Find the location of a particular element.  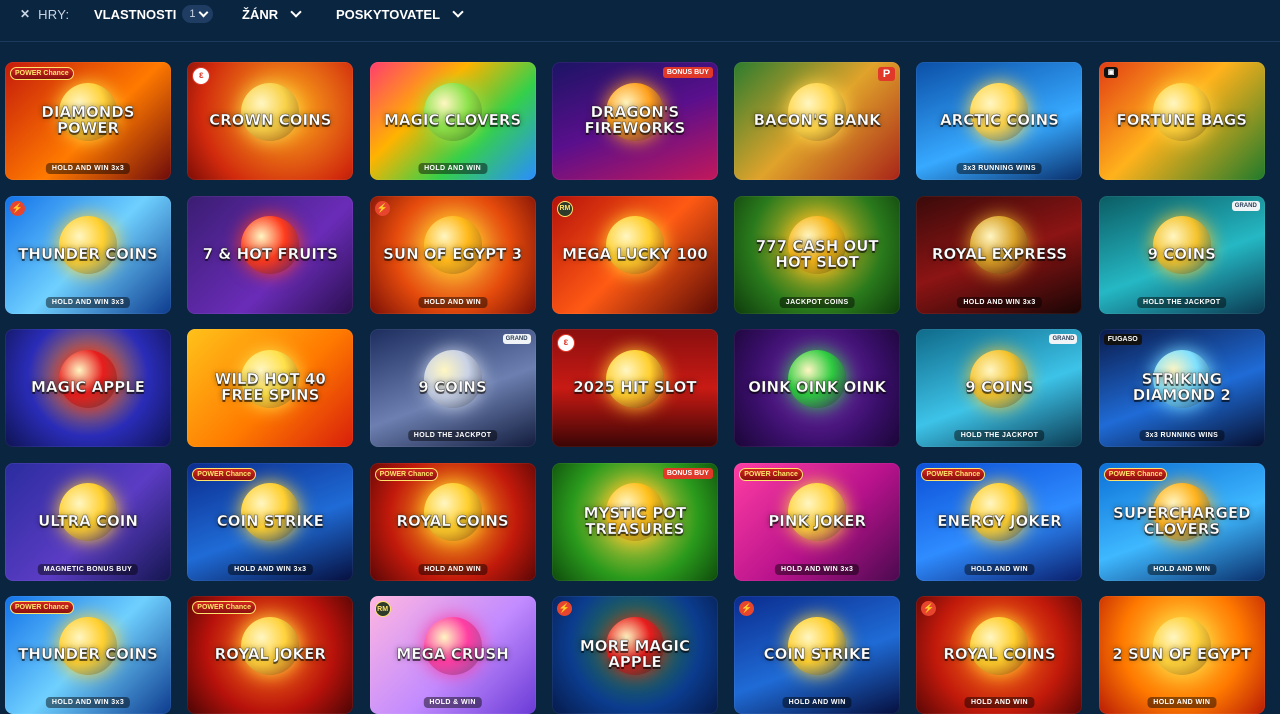

game-title: Mega Lucky 100 is located at coordinates (635, 253).